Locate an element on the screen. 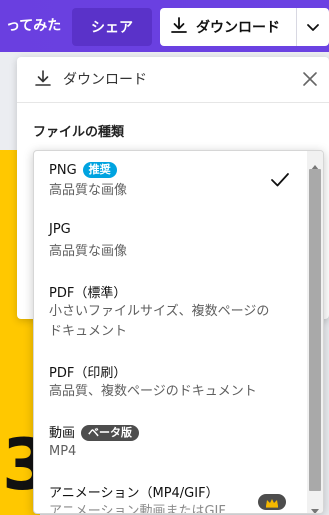 This screenshot has height=515, width=329. download-options-button is located at coordinates (313, 27).